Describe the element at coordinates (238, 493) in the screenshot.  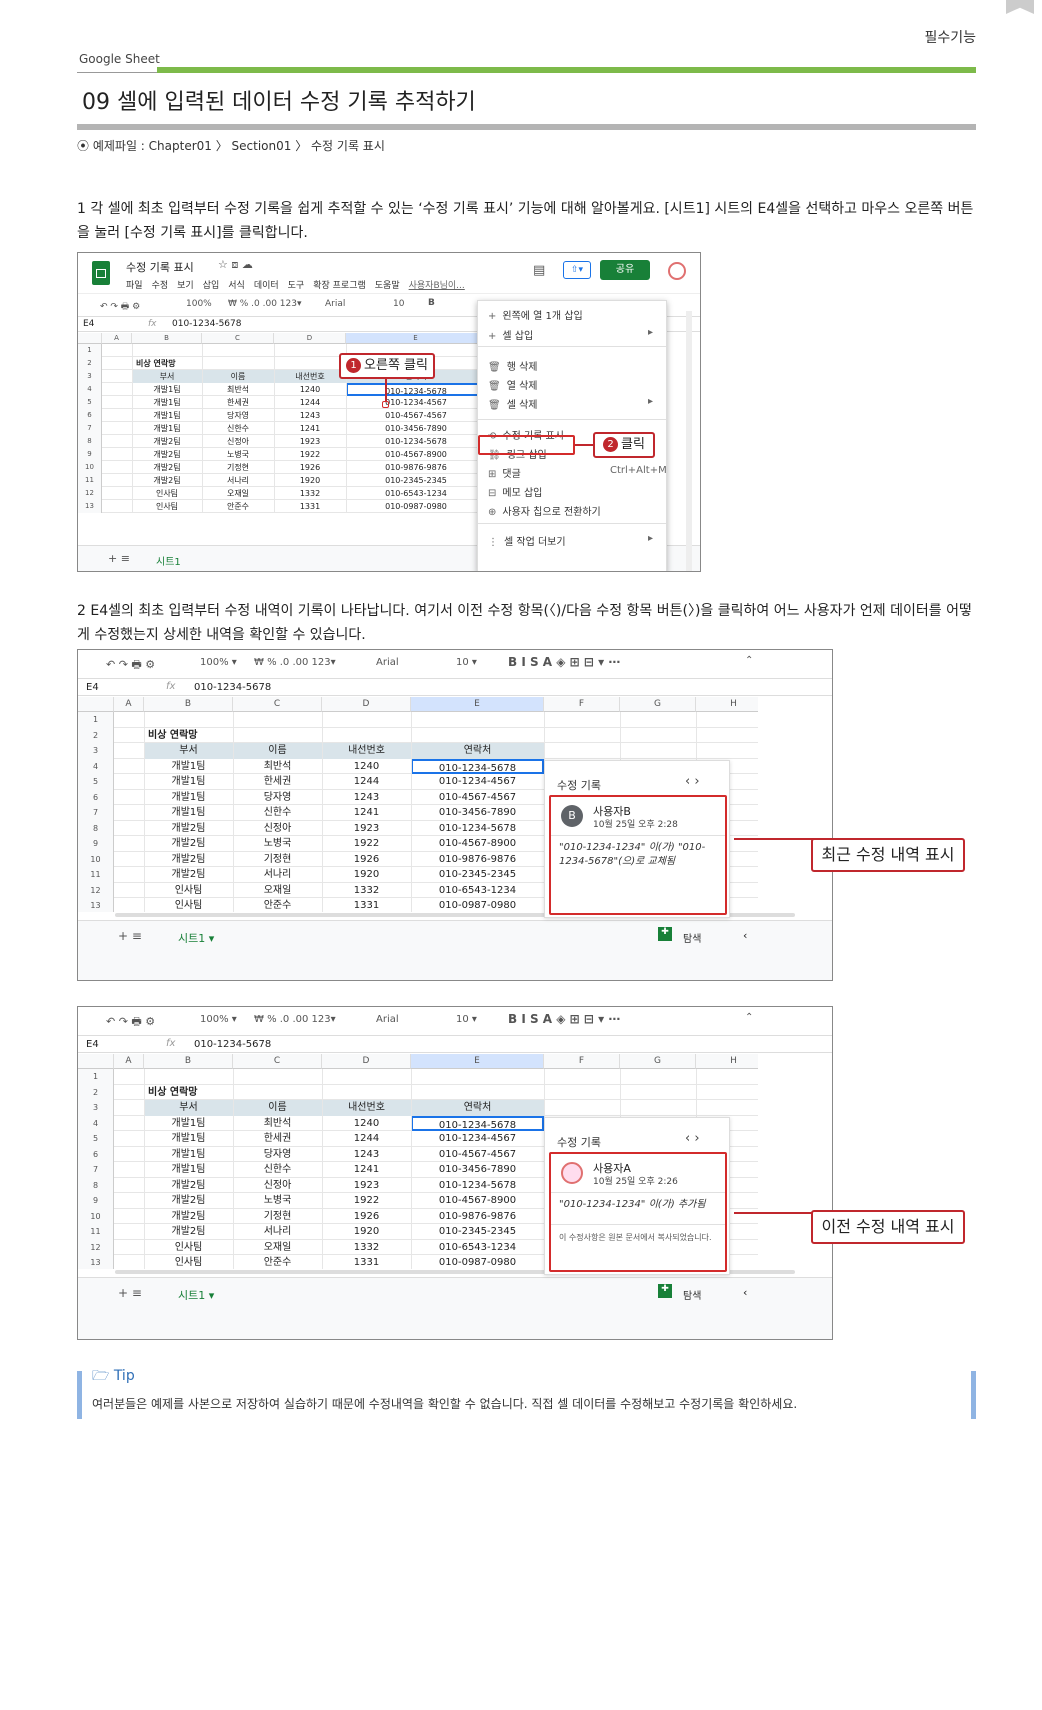
I see `table-cell: 오재일` at that location.